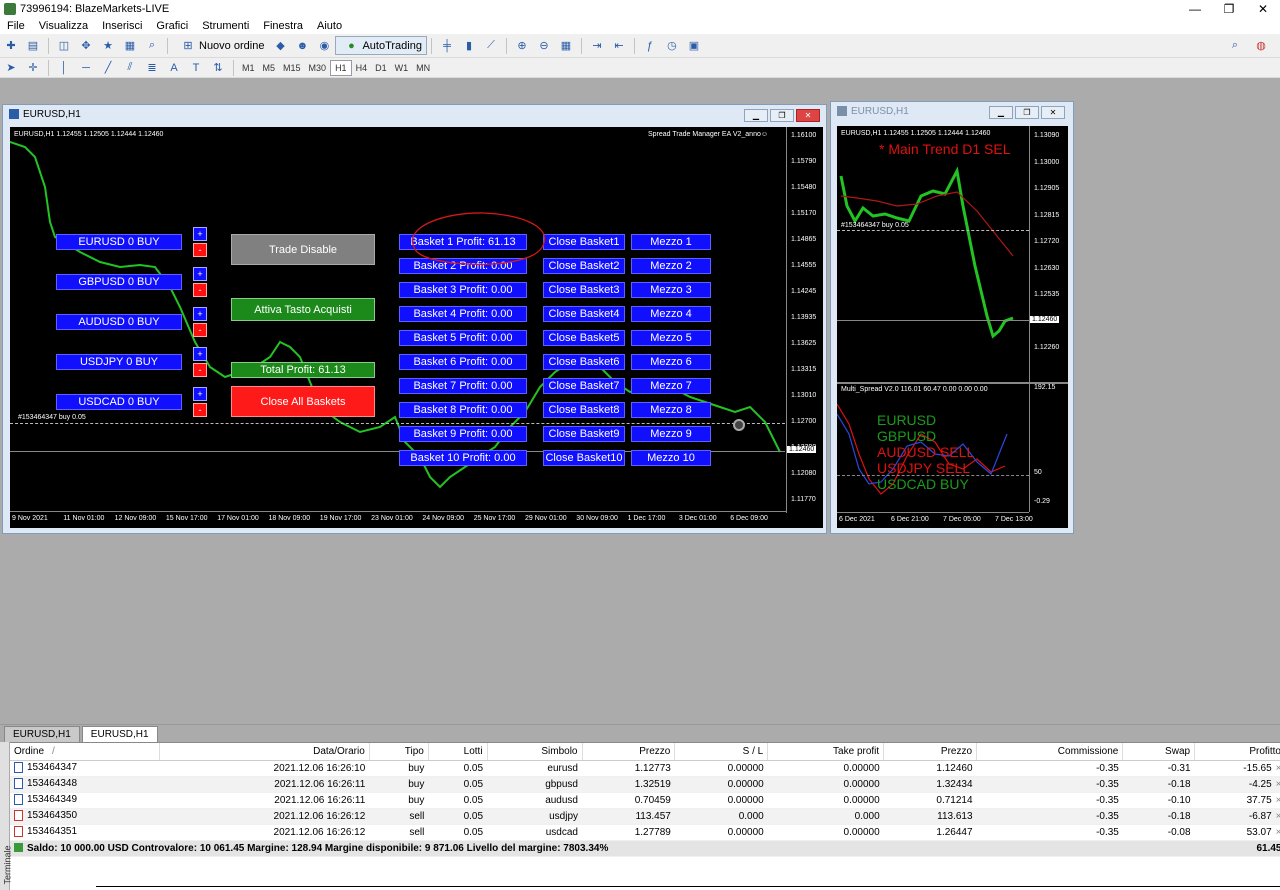  Describe the element at coordinates (414, 114) in the screenshot. I see `main-chart-title-bar: EURUSD,H1` at that location.